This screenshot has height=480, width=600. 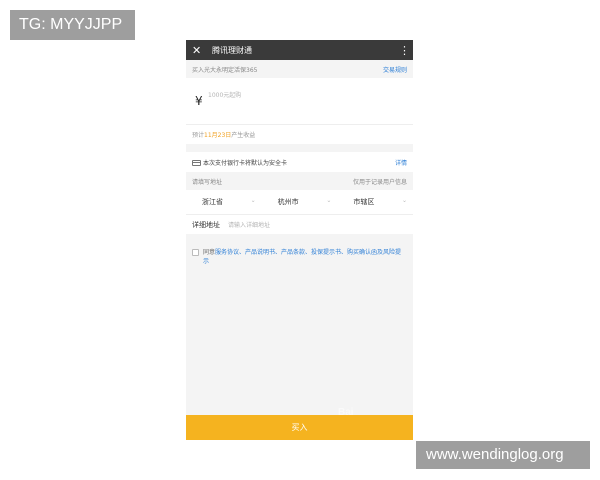 I want to click on details-link: 详情, so click(x=401, y=162).